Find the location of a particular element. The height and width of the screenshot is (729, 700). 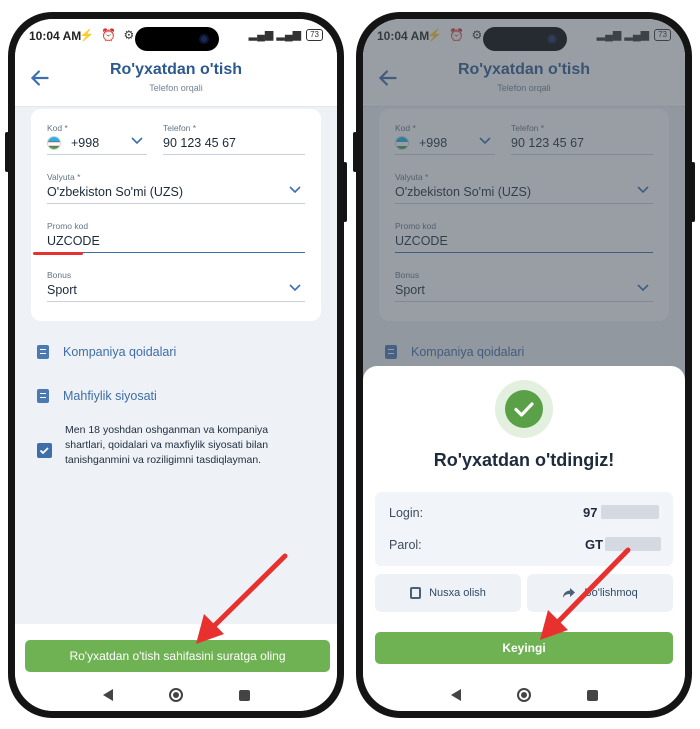

status-bar: 10:04 AM ⚡ ⏰ ⚙ ▂▄▆ ▂▄▆ 73 is located at coordinates (176, 37).